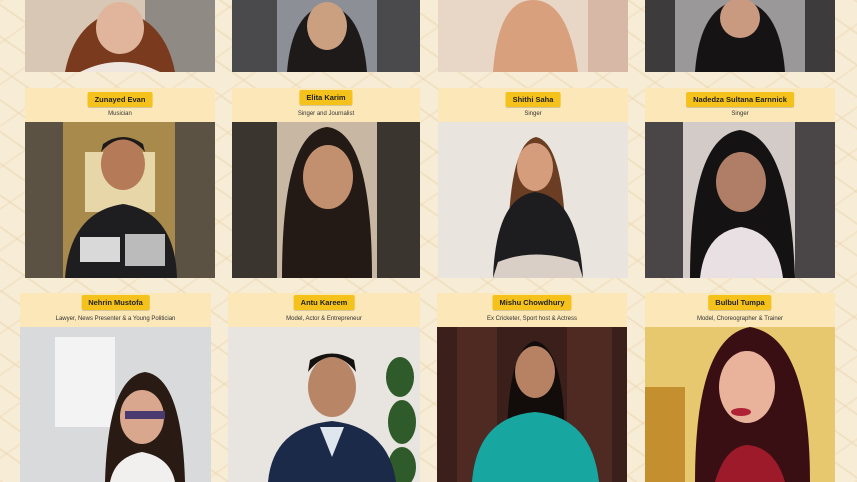 The width and height of the screenshot is (857, 482). Describe the element at coordinates (324, 319) in the screenshot. I see `role-label: Model, Actor & Entrepreneur` at that location.